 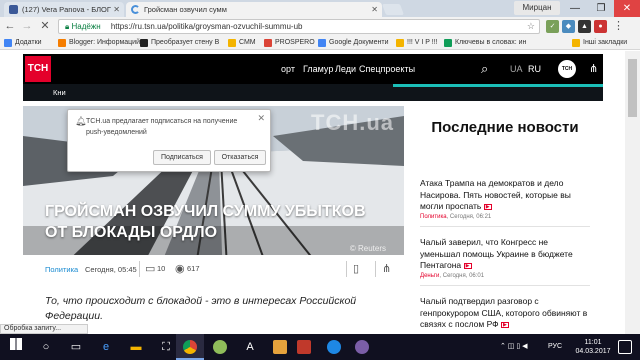 I want to click on nav-item-sport: орт, so click(x=288, y=69).